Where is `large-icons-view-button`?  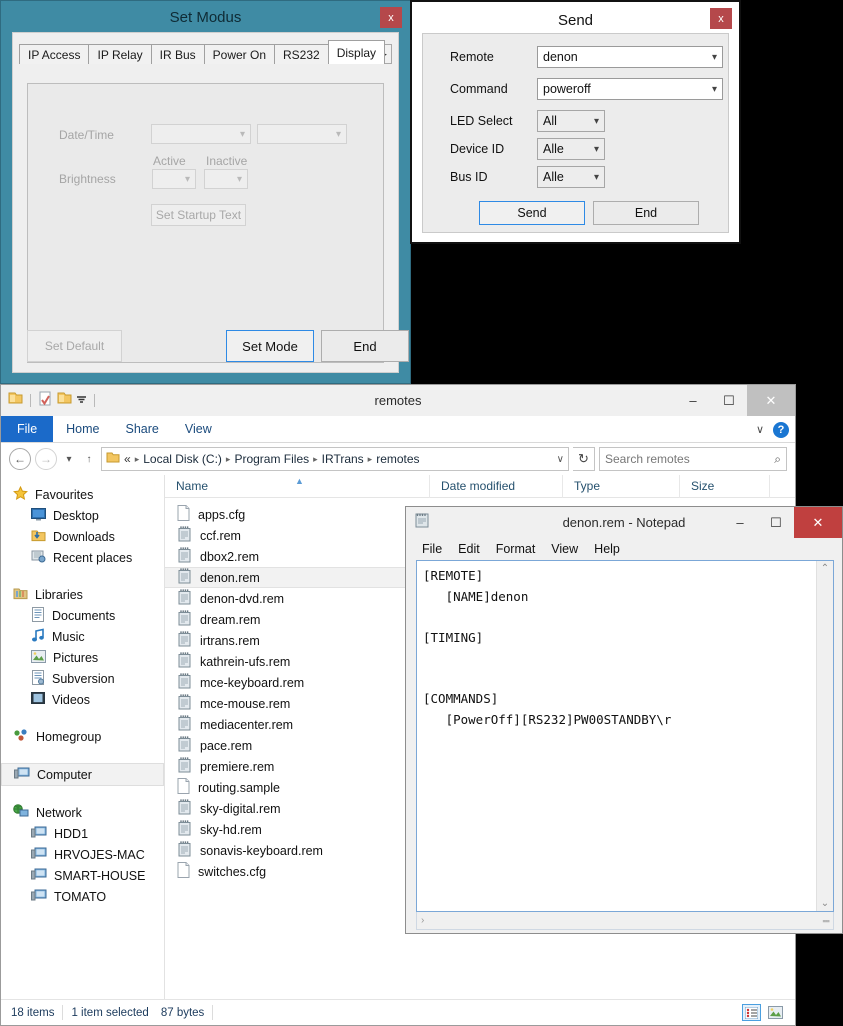 large-icons-view-button is located at coordinates (775, 1012).